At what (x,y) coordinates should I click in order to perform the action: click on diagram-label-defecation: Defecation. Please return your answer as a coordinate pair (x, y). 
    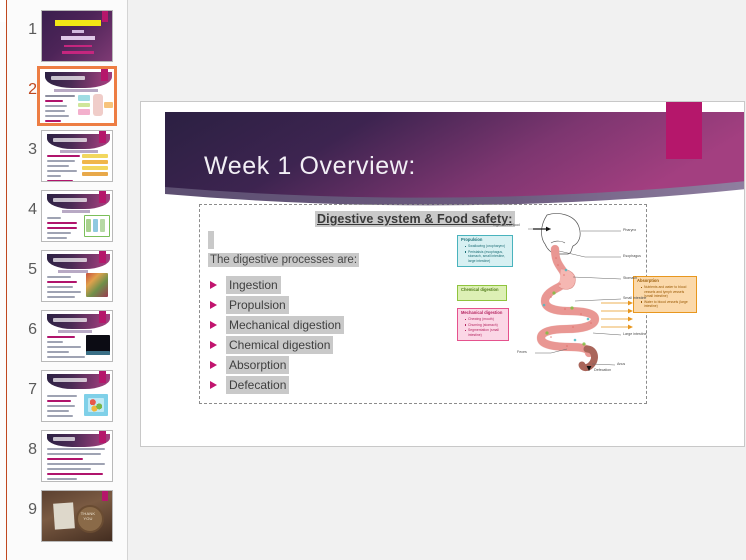
    Looking at the image, I should click on (603, 370).